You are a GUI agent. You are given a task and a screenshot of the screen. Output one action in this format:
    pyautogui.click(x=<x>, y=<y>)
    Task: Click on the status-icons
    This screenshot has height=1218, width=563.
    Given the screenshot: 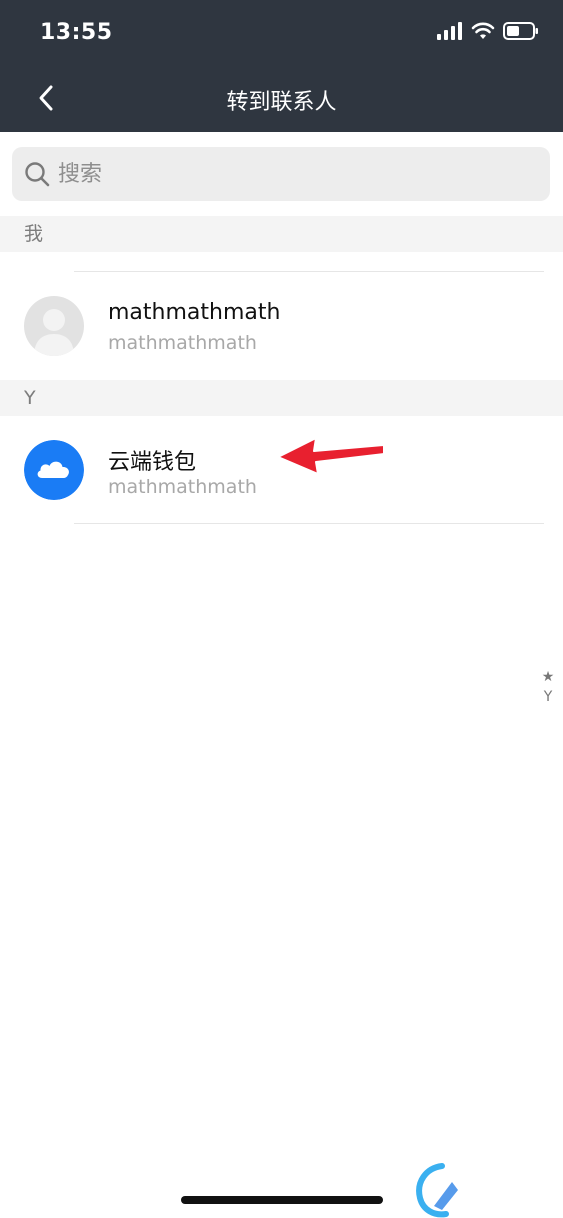 What is the action you would take?
    pyautogui.click(x=488, y=33)
    